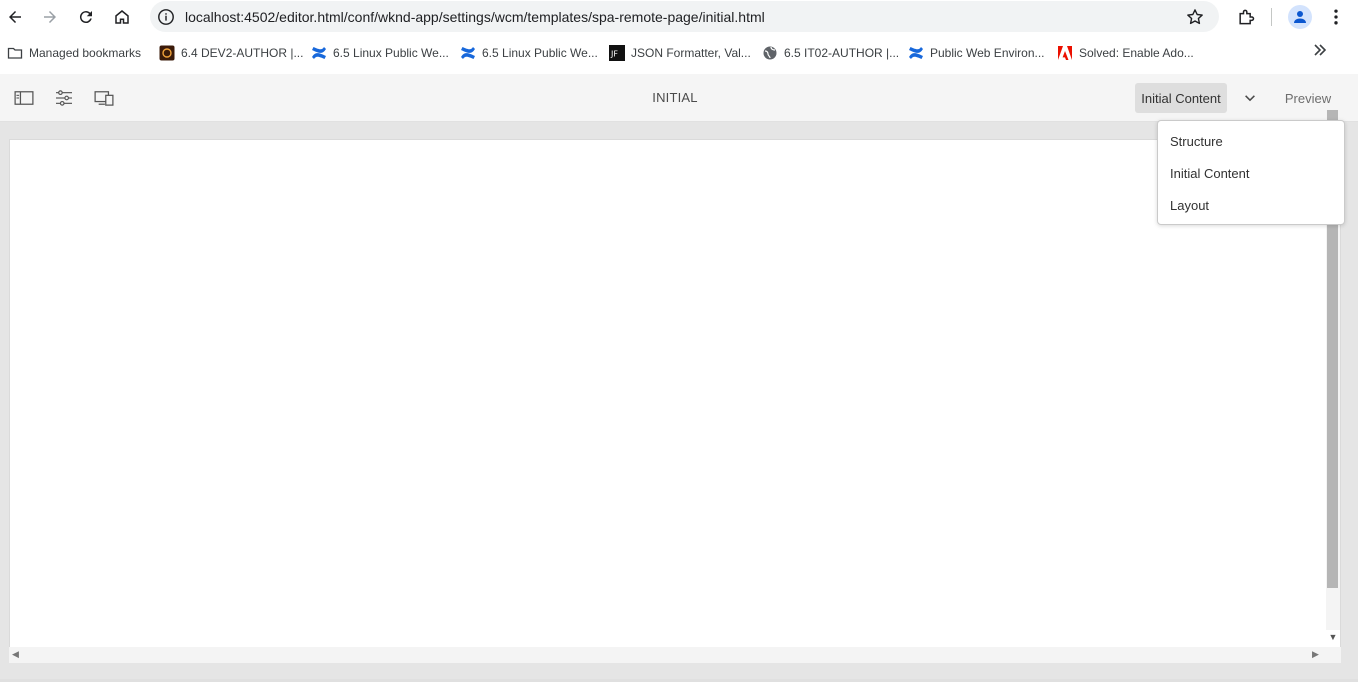 This screenshot has height=682, width=1358. I want to click on bookmark-star-icon, so click(1195, 17).